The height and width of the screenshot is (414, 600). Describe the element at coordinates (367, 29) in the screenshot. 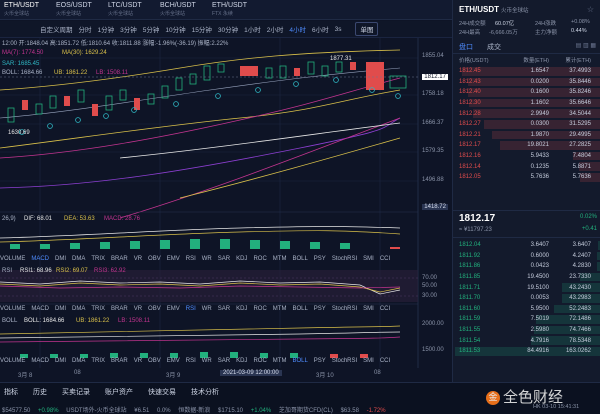

I see `chart-layout-select: 单图` at that location.